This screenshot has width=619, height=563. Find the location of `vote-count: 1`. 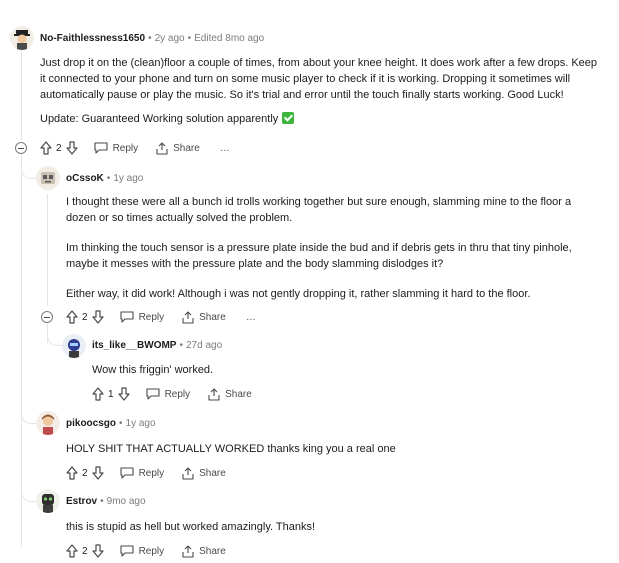

vote-count: 1 is located at coordinates (111, 394).